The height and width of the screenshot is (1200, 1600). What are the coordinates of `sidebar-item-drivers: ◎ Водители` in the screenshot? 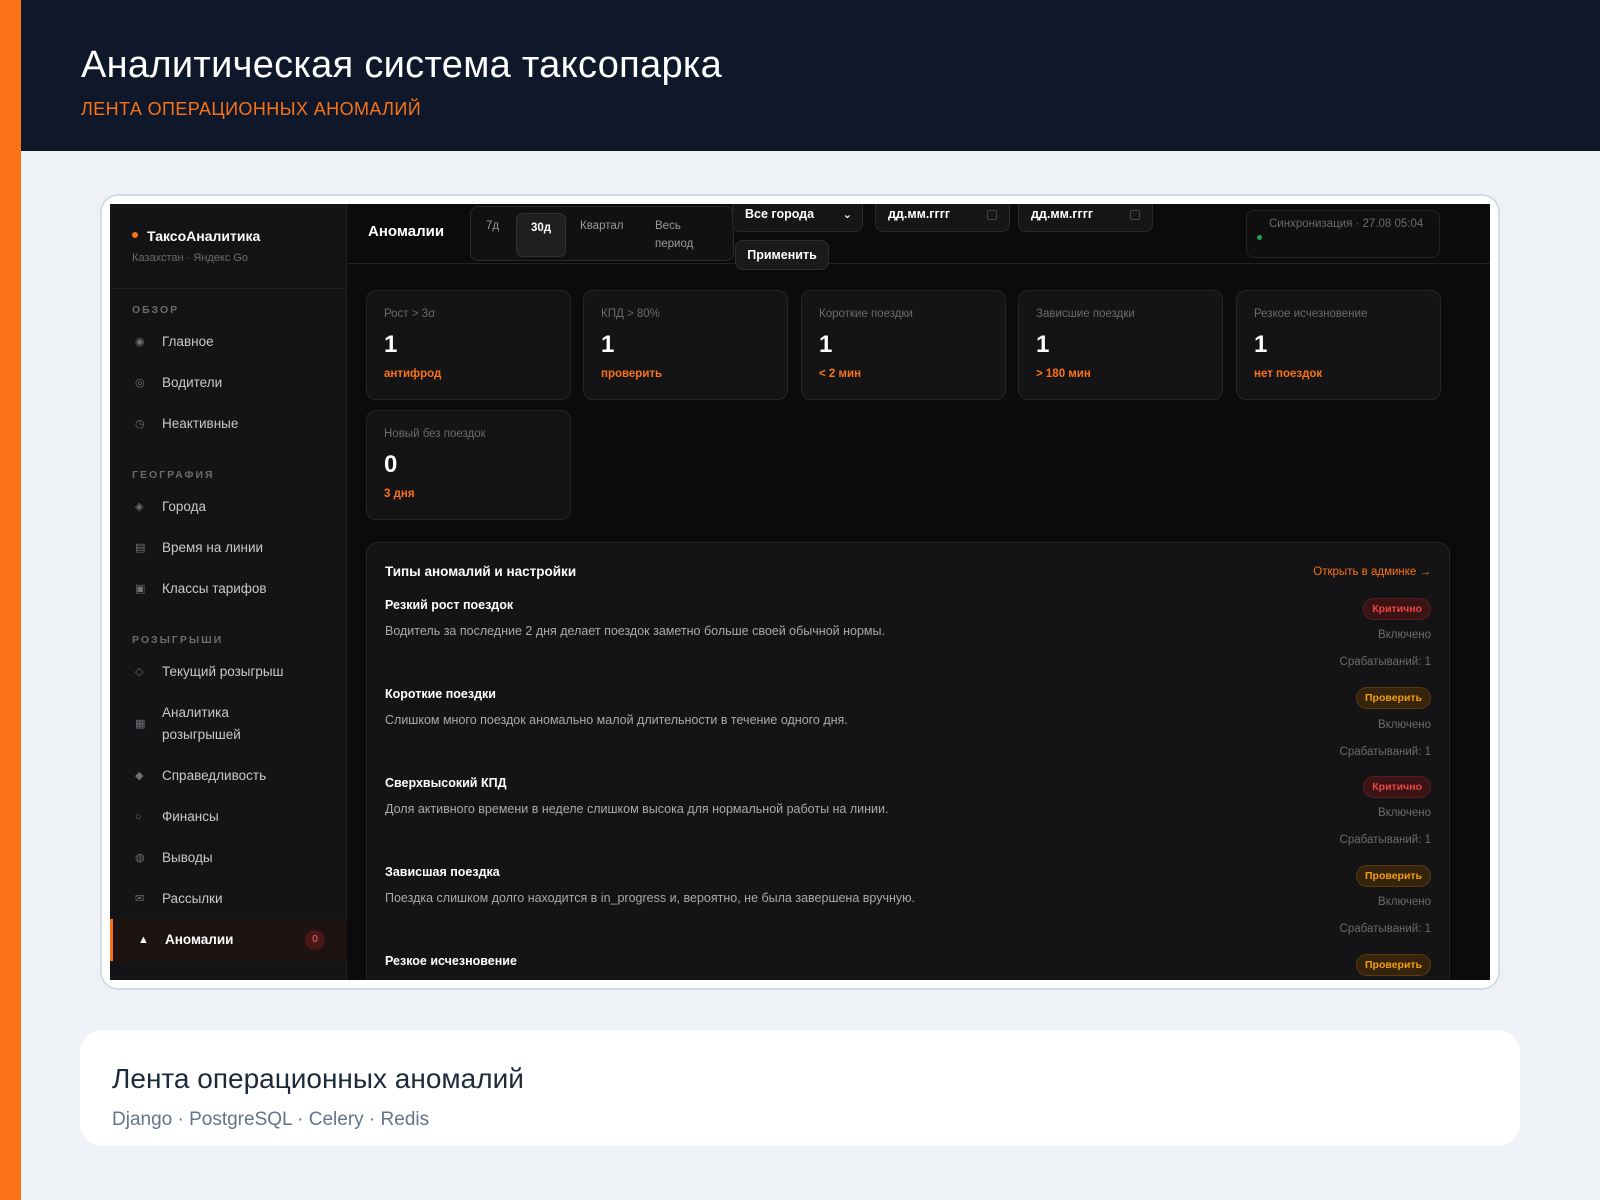 It's located at (229, 383).